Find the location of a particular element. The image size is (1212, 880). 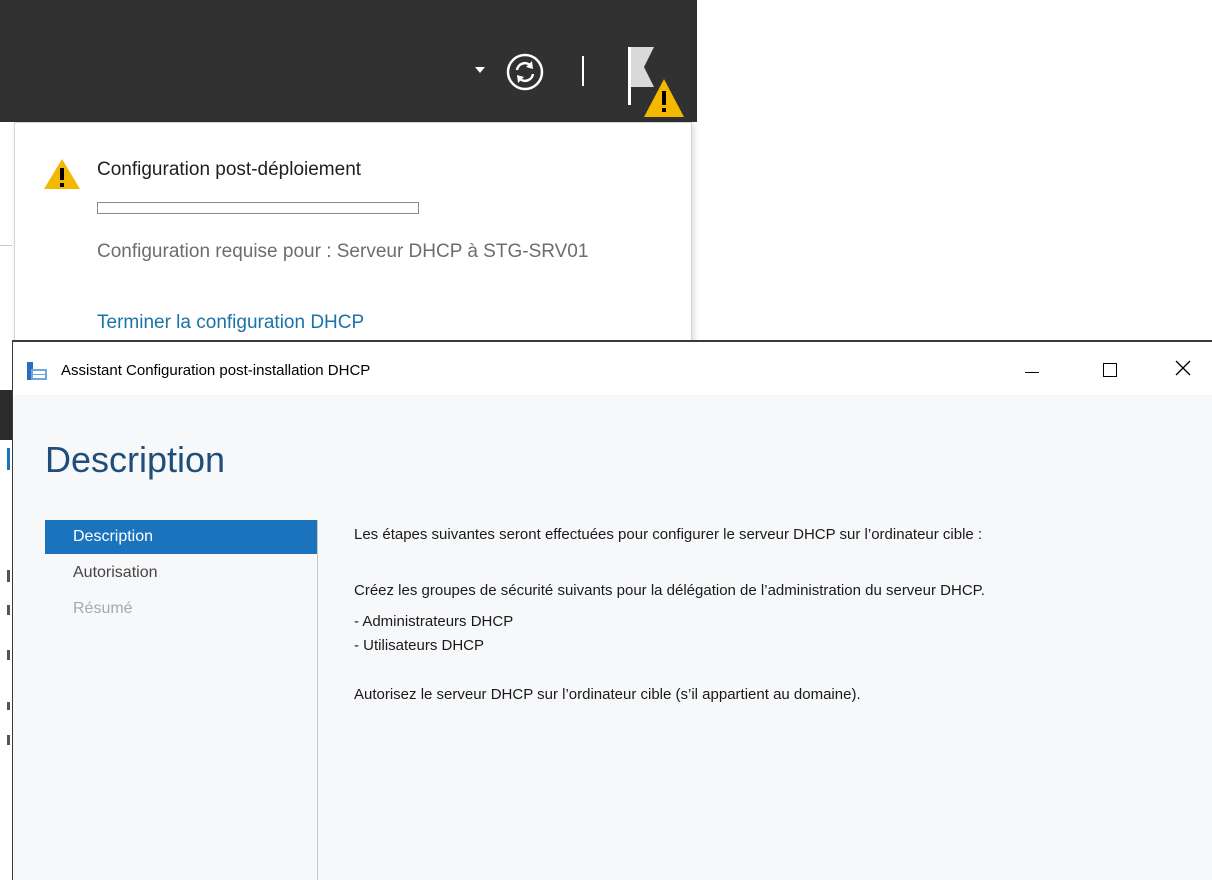

chevron-down-icon is located at coordinates (480, 70).